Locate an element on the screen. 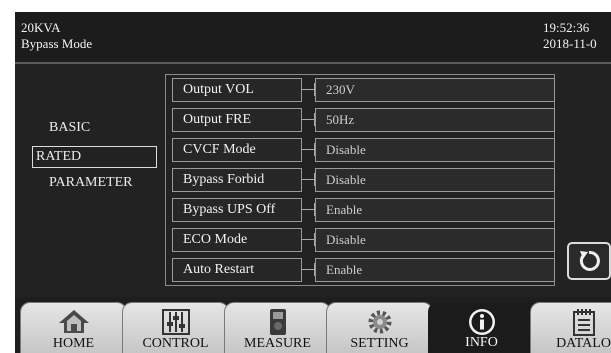 Image resolution: width=611 pixels, height=353 pixels. tab-setting: SETTING is located at coordinates (379, 327).